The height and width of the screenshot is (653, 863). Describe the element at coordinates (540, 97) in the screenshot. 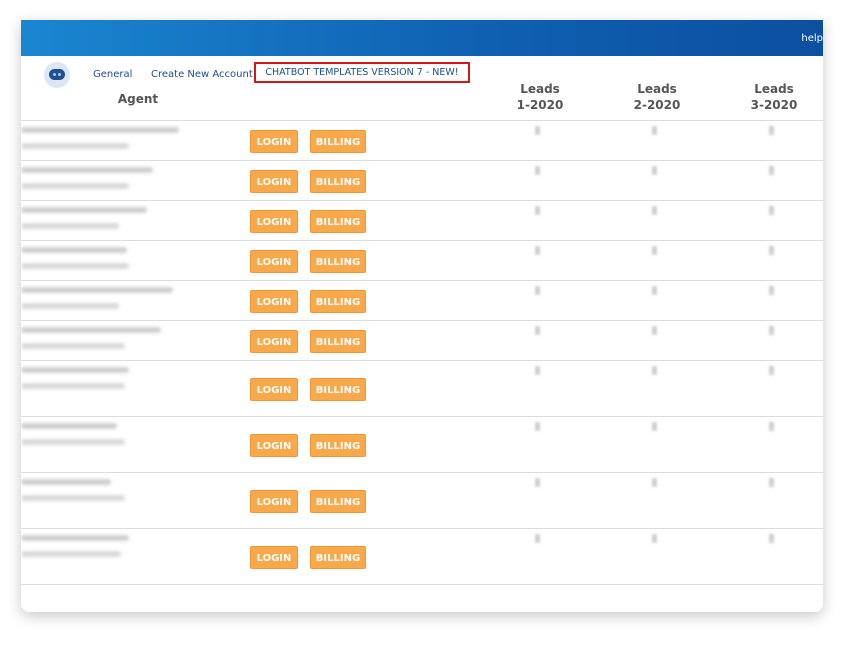

I see `header-leads-1: Leads 1-2020` at that location.